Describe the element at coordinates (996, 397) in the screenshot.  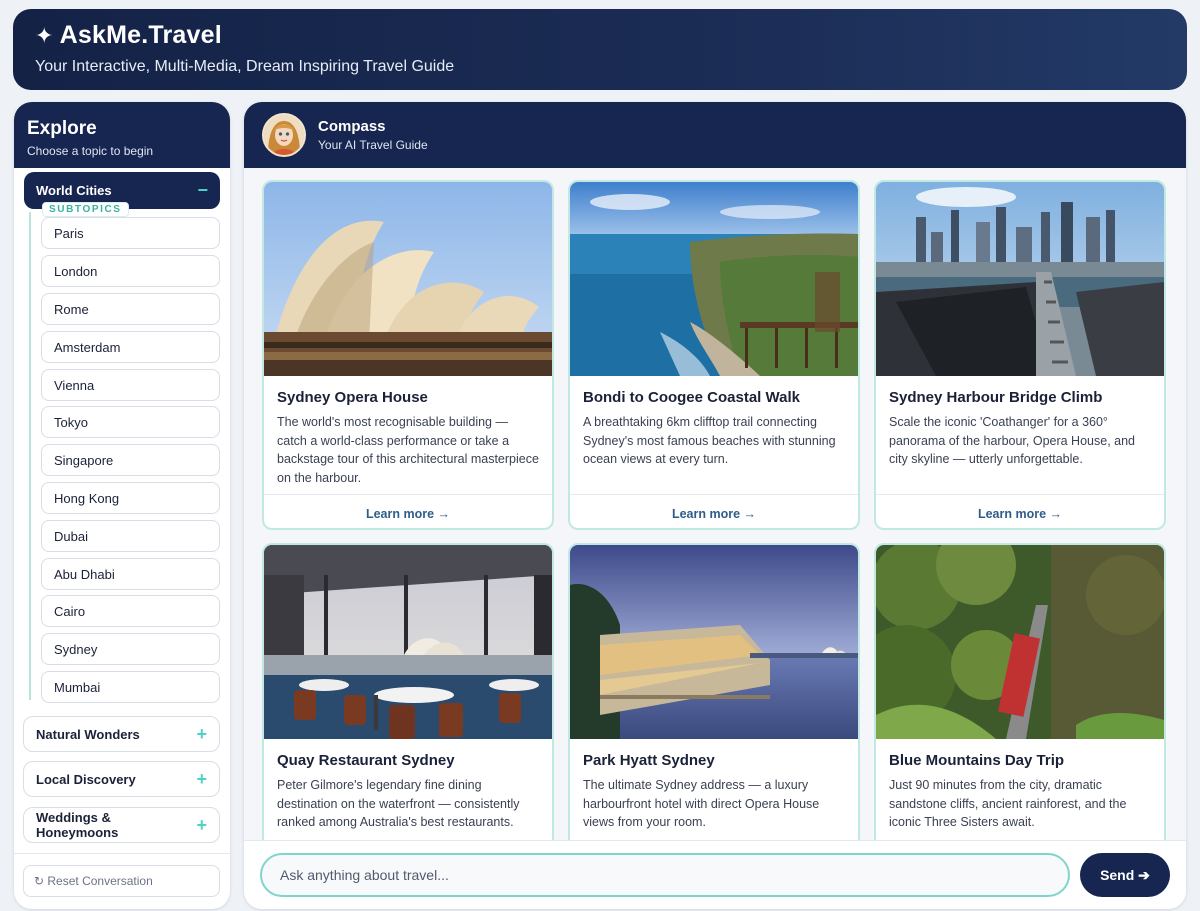
I see `card-title: Sydney Harbour Bridge Climb` at that location.